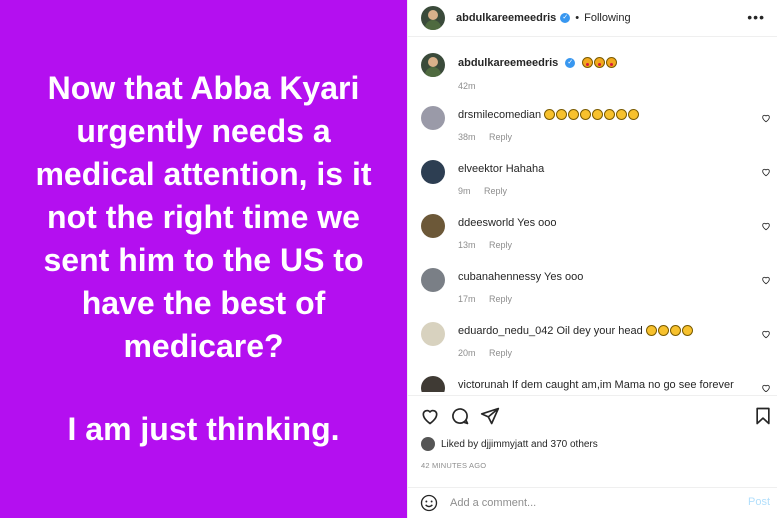  I want to click on comment-item: drsmilecomedian 38m Reply, so click(596, 126).